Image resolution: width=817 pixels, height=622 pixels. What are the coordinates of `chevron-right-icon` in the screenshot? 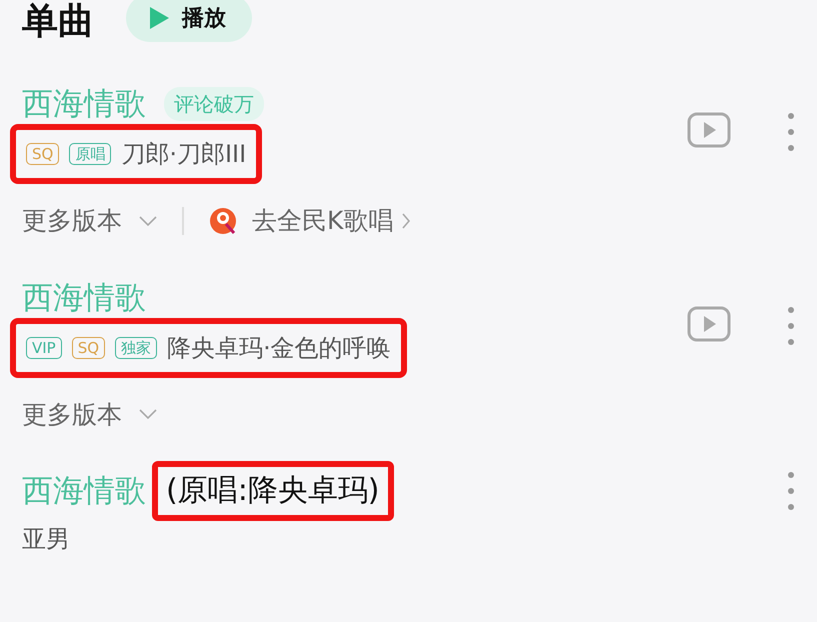 It's located at (406, 221).